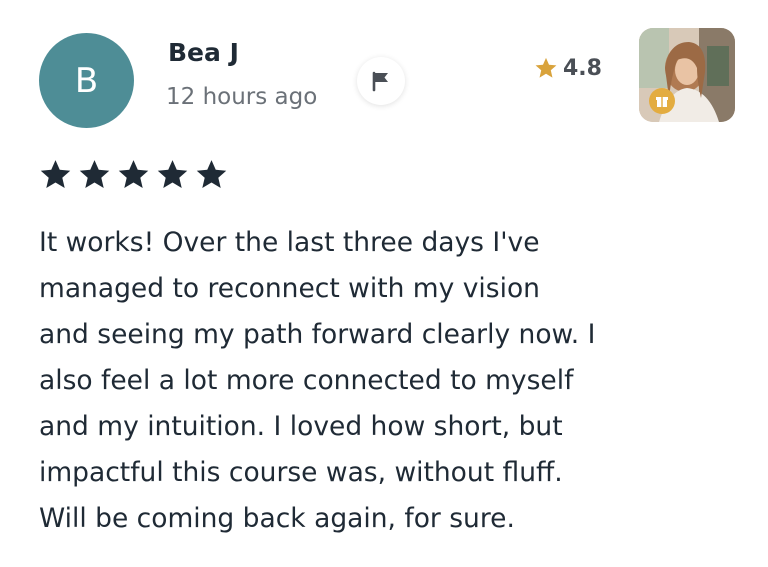 The image size is (768, 567). I want to click on review-stars, so click(133, 175).